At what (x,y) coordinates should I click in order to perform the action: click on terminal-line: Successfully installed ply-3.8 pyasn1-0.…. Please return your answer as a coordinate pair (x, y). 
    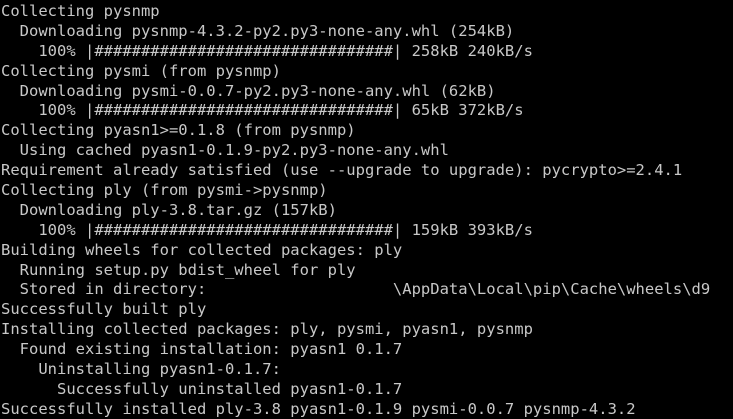
    Looking at the image, I should click on (318, 408).